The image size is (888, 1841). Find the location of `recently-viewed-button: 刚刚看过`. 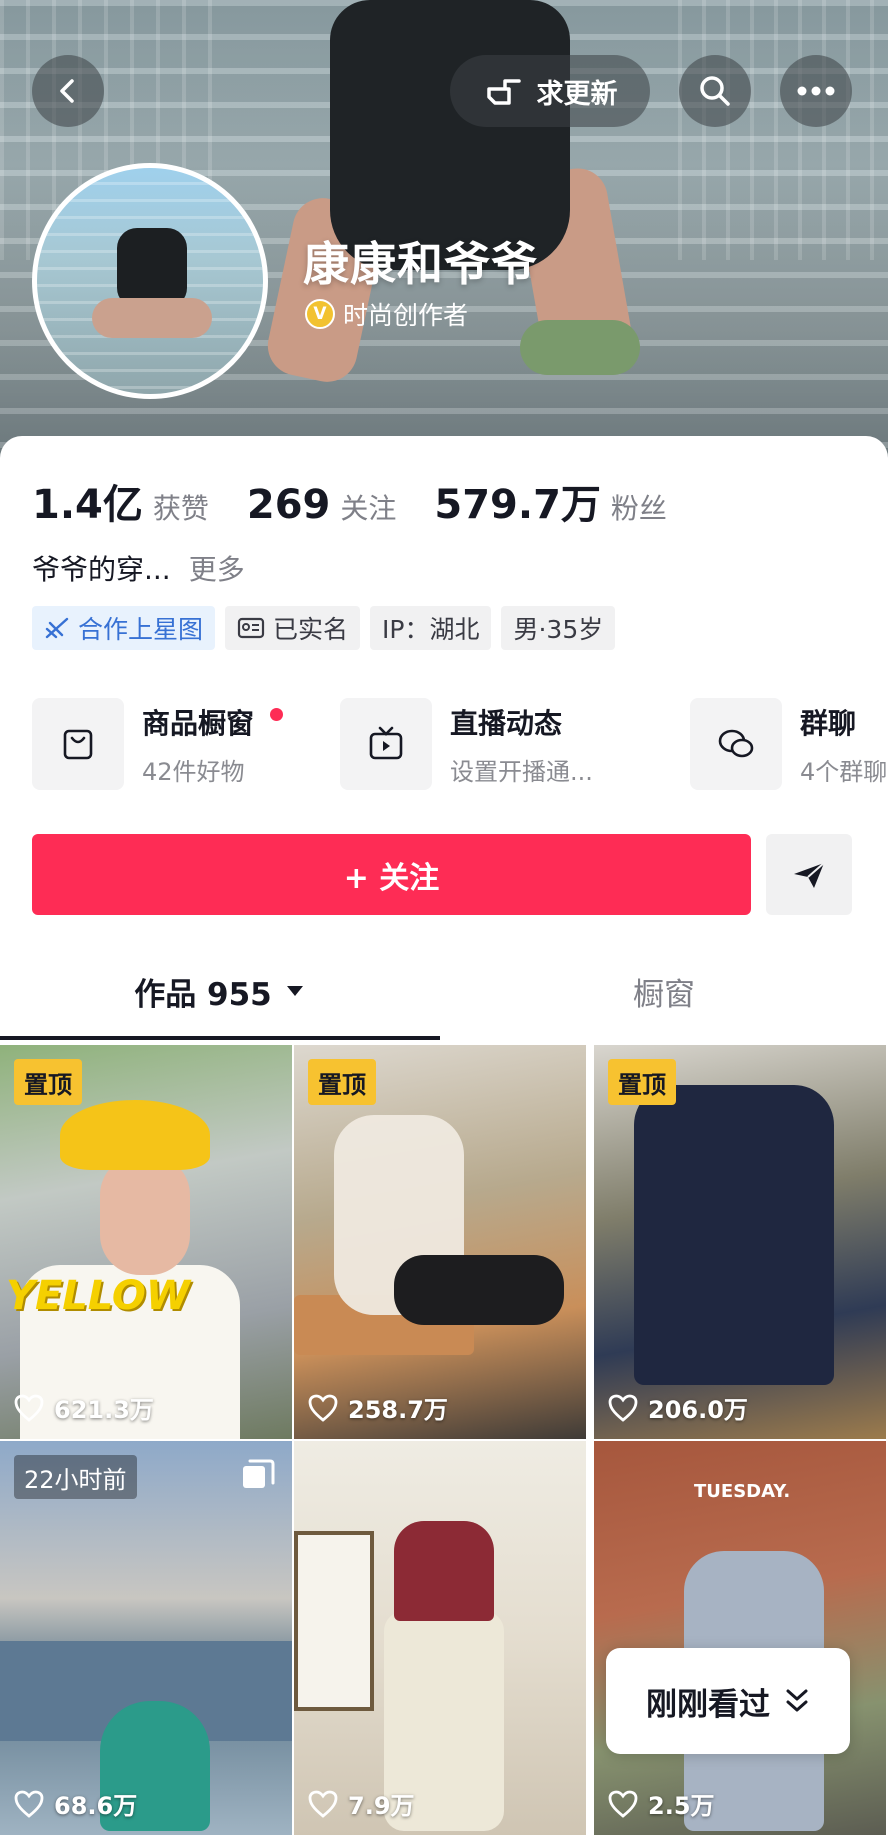

recently-viewed-button: 刚刚看过 is located at coordinates (728, 1701).